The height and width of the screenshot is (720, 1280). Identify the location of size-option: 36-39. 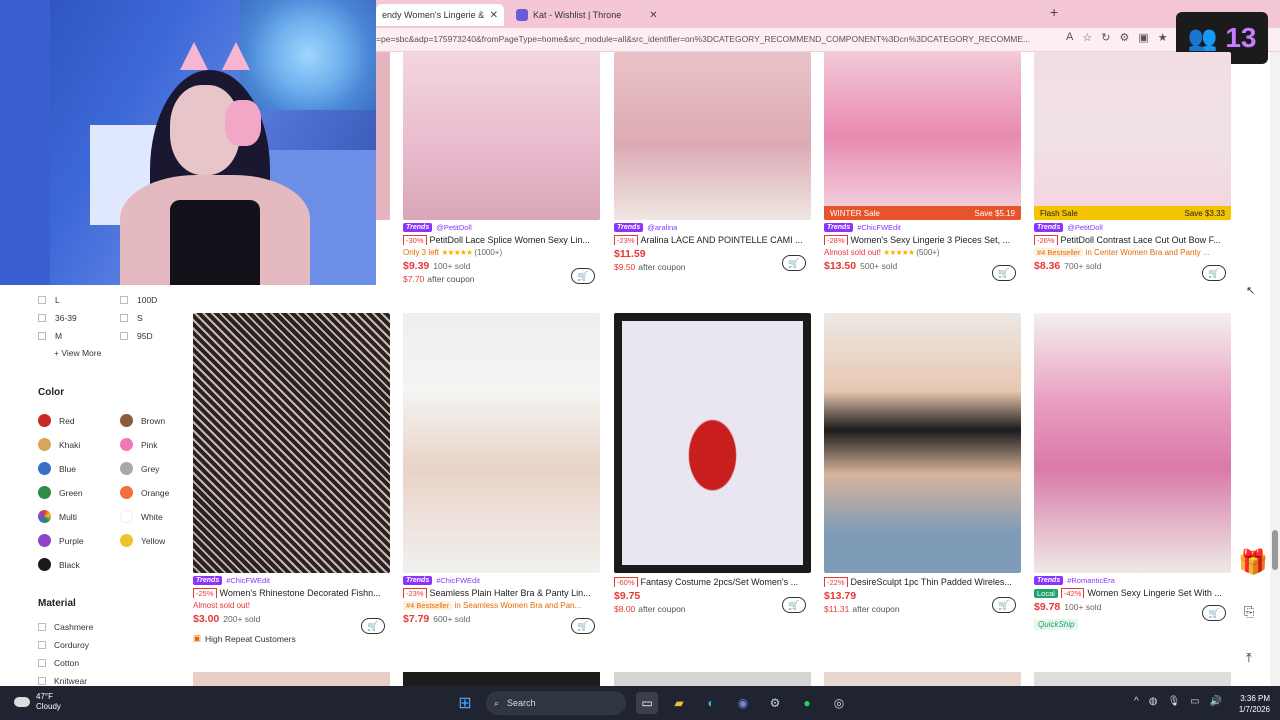
(57, 318).